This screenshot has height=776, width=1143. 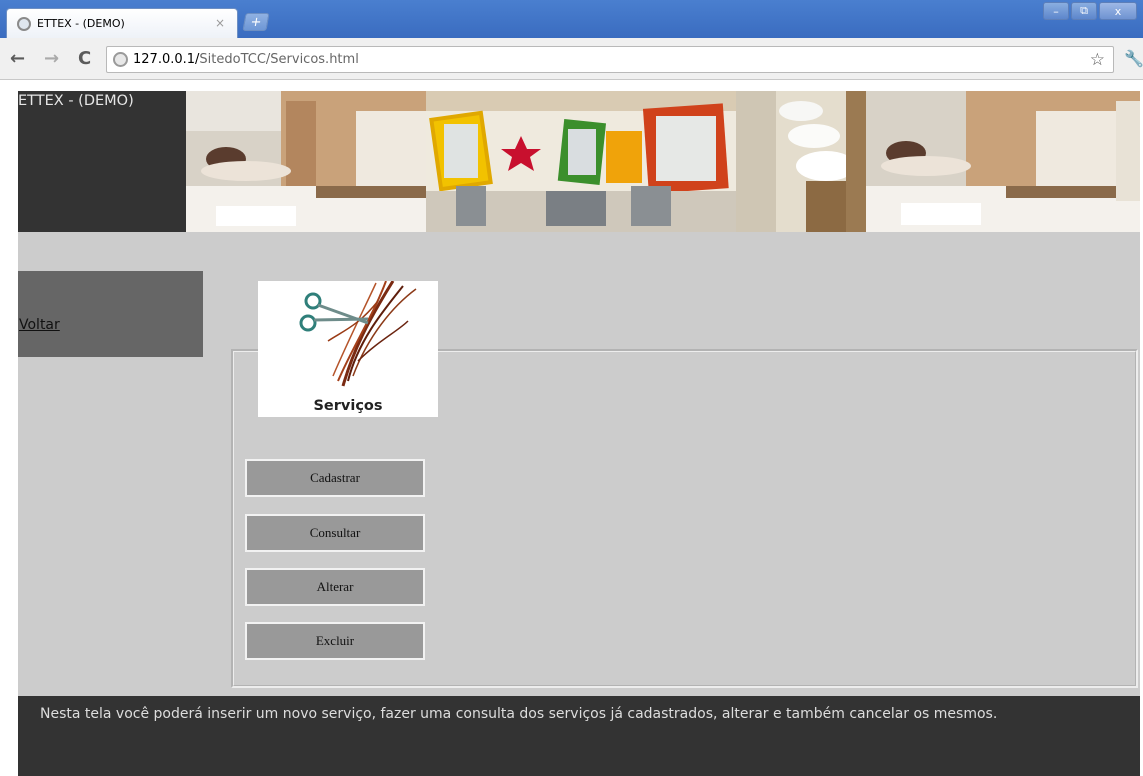 I want to click on header-title-box: ETTEX - (DEMO), so click(x=102, y=161).